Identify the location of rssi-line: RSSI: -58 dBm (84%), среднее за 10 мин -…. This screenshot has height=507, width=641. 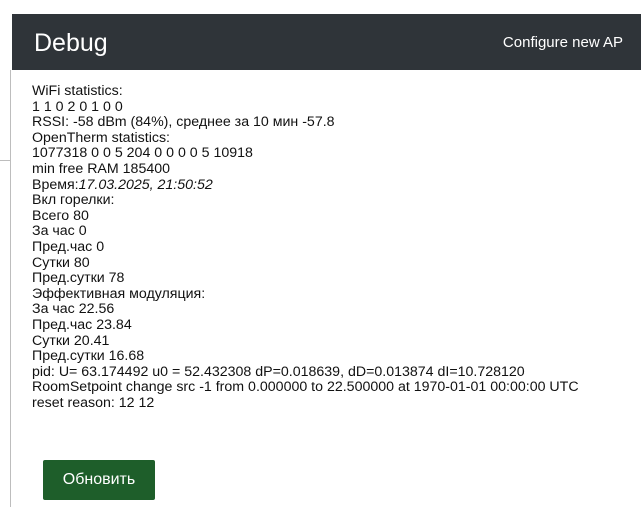
(183, 122).